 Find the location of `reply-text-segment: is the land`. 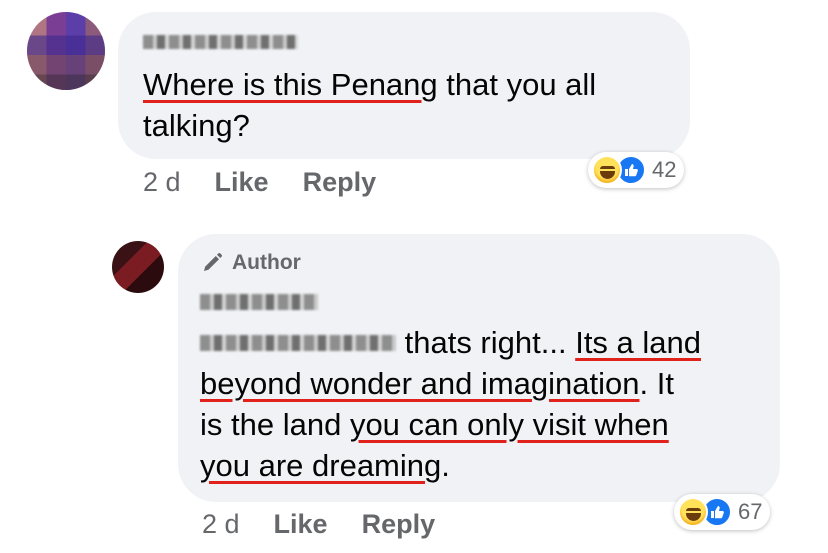

reply-text-segment: is the land is located at coordinates (275, 424).